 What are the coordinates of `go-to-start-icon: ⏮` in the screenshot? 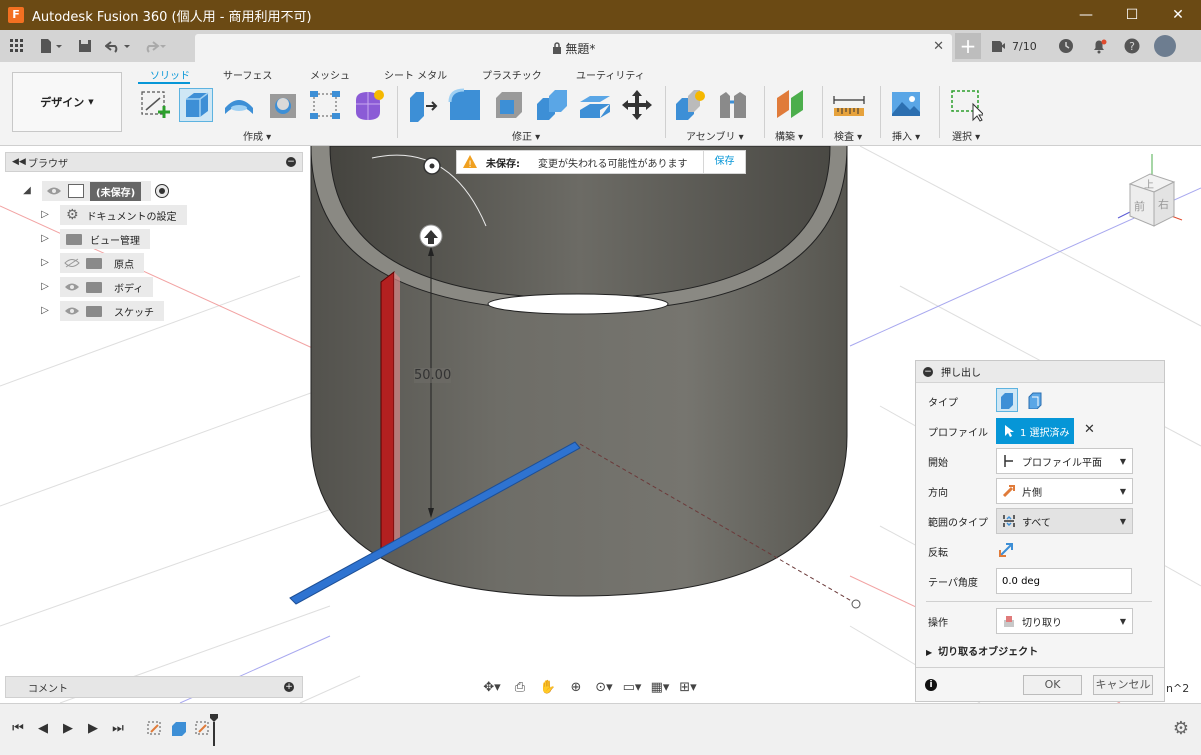 It's located at (18, 729).